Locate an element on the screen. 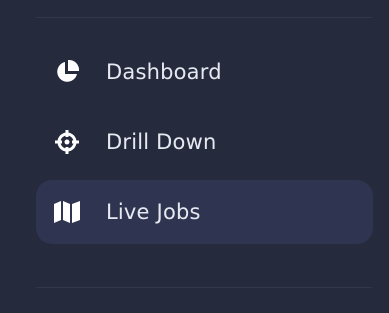 This screenshot has width=389, height=313. sidebar-item-label: Drill Down is located at coordinates (161, 142).